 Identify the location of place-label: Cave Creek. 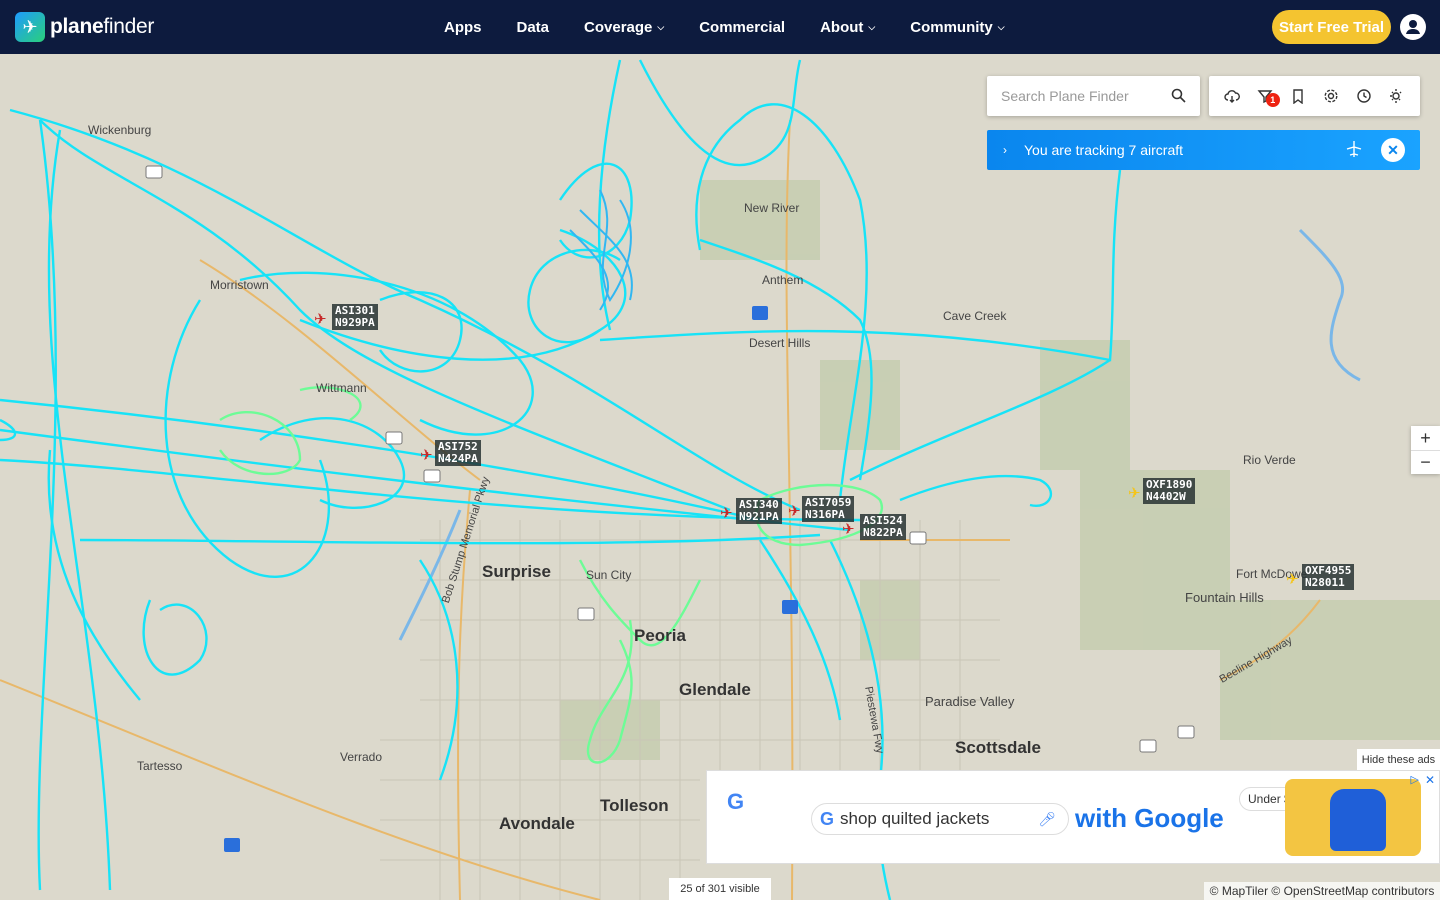
(975, 316).